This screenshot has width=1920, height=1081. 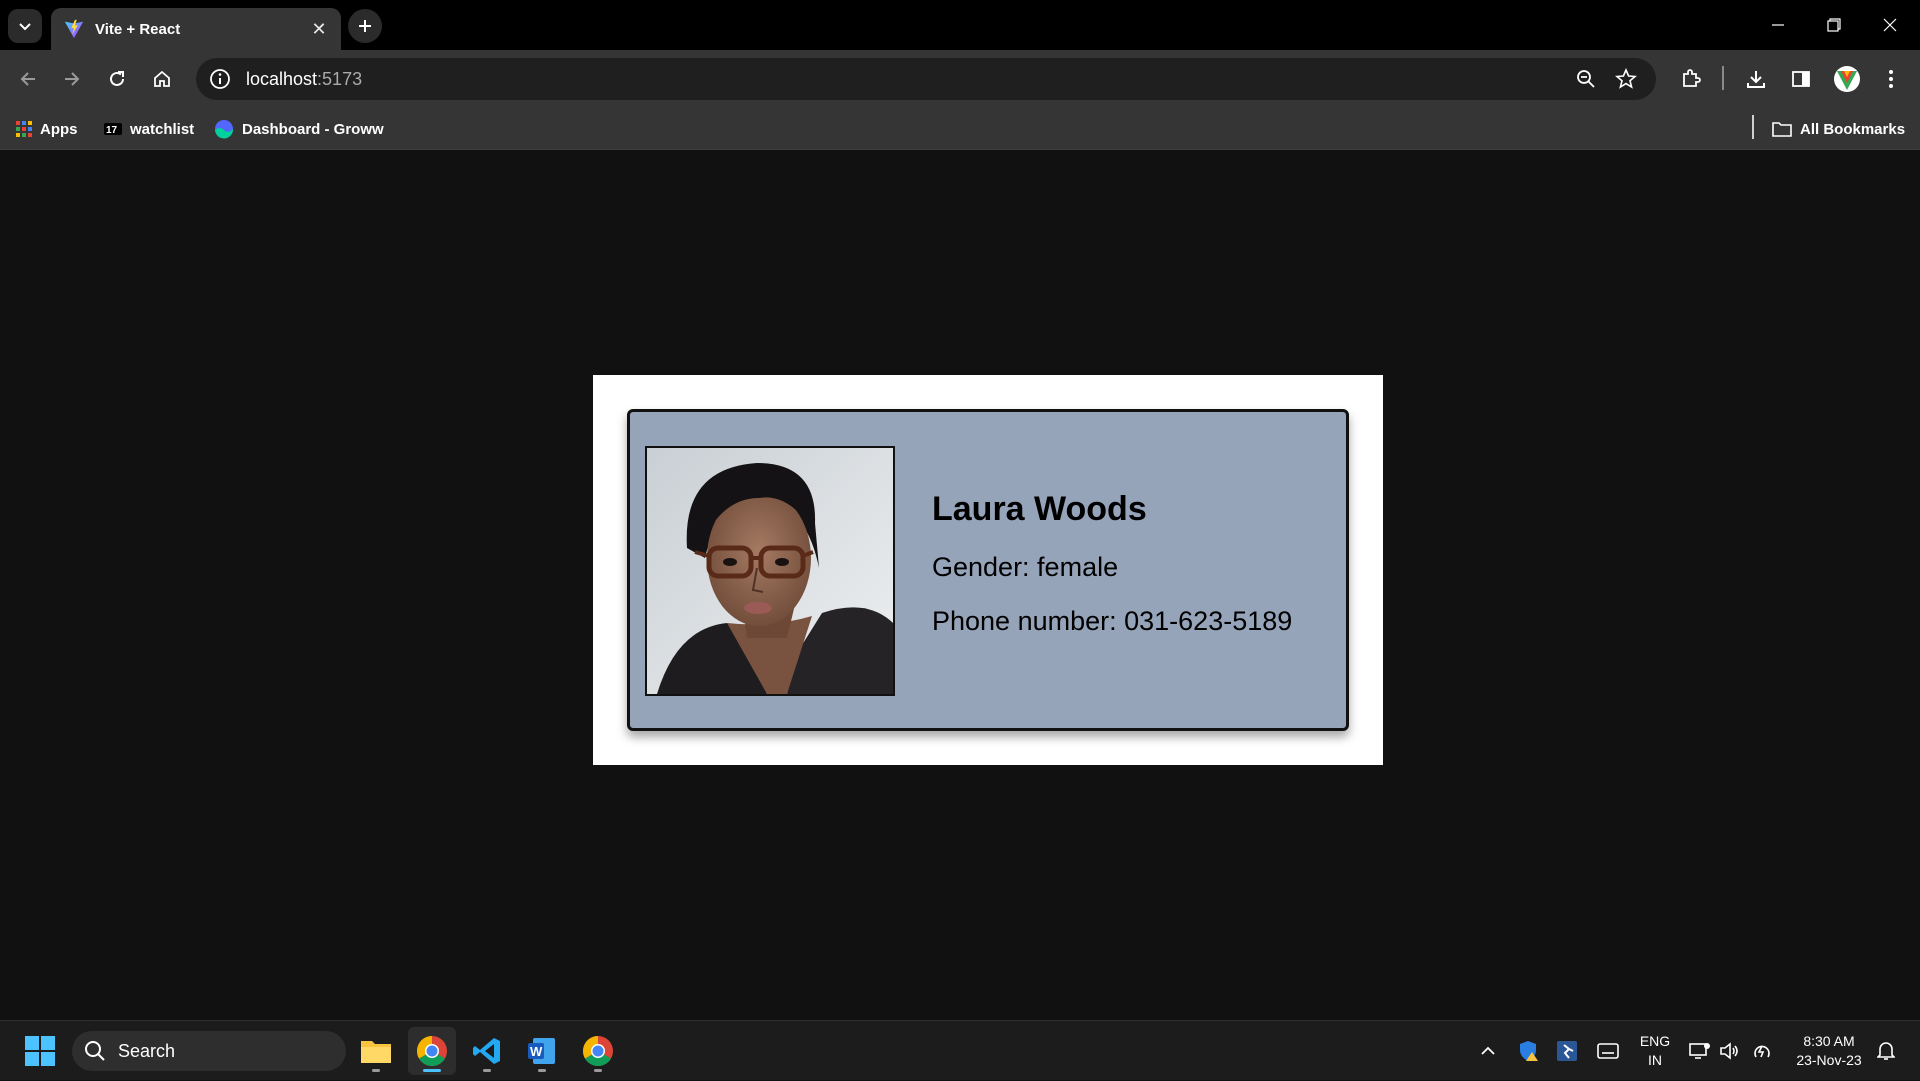 I want to click on search-icon, so click(x=95, y=1051).